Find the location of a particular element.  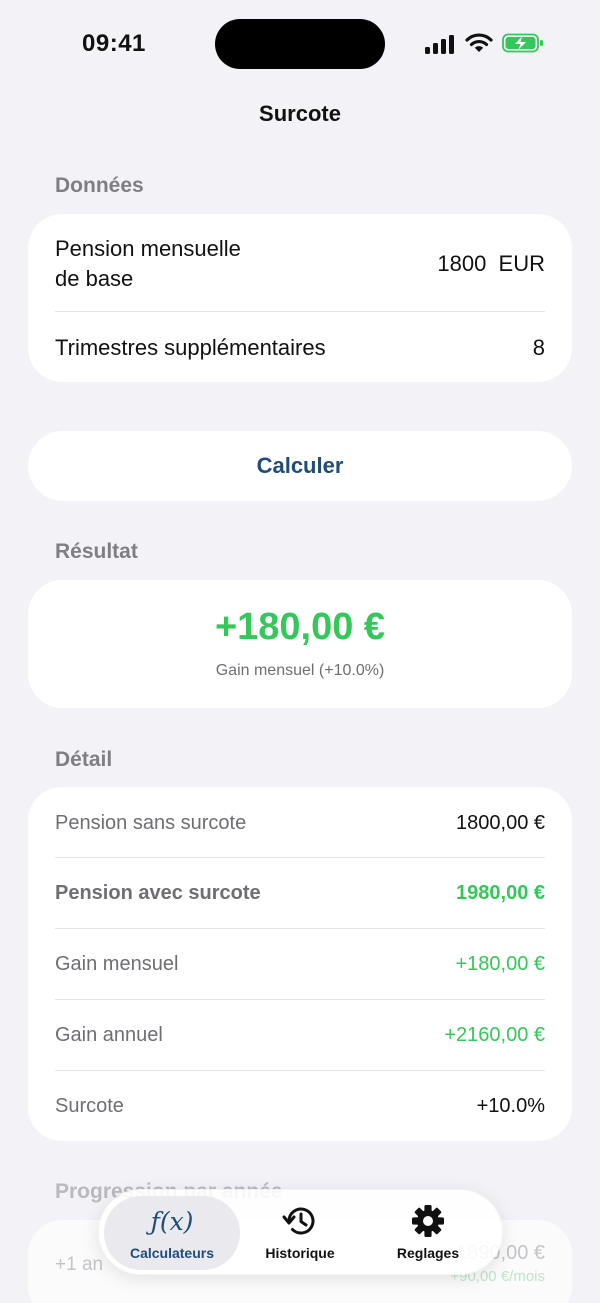

detail-value: +10.0% is located at coordinates (510, 1105).